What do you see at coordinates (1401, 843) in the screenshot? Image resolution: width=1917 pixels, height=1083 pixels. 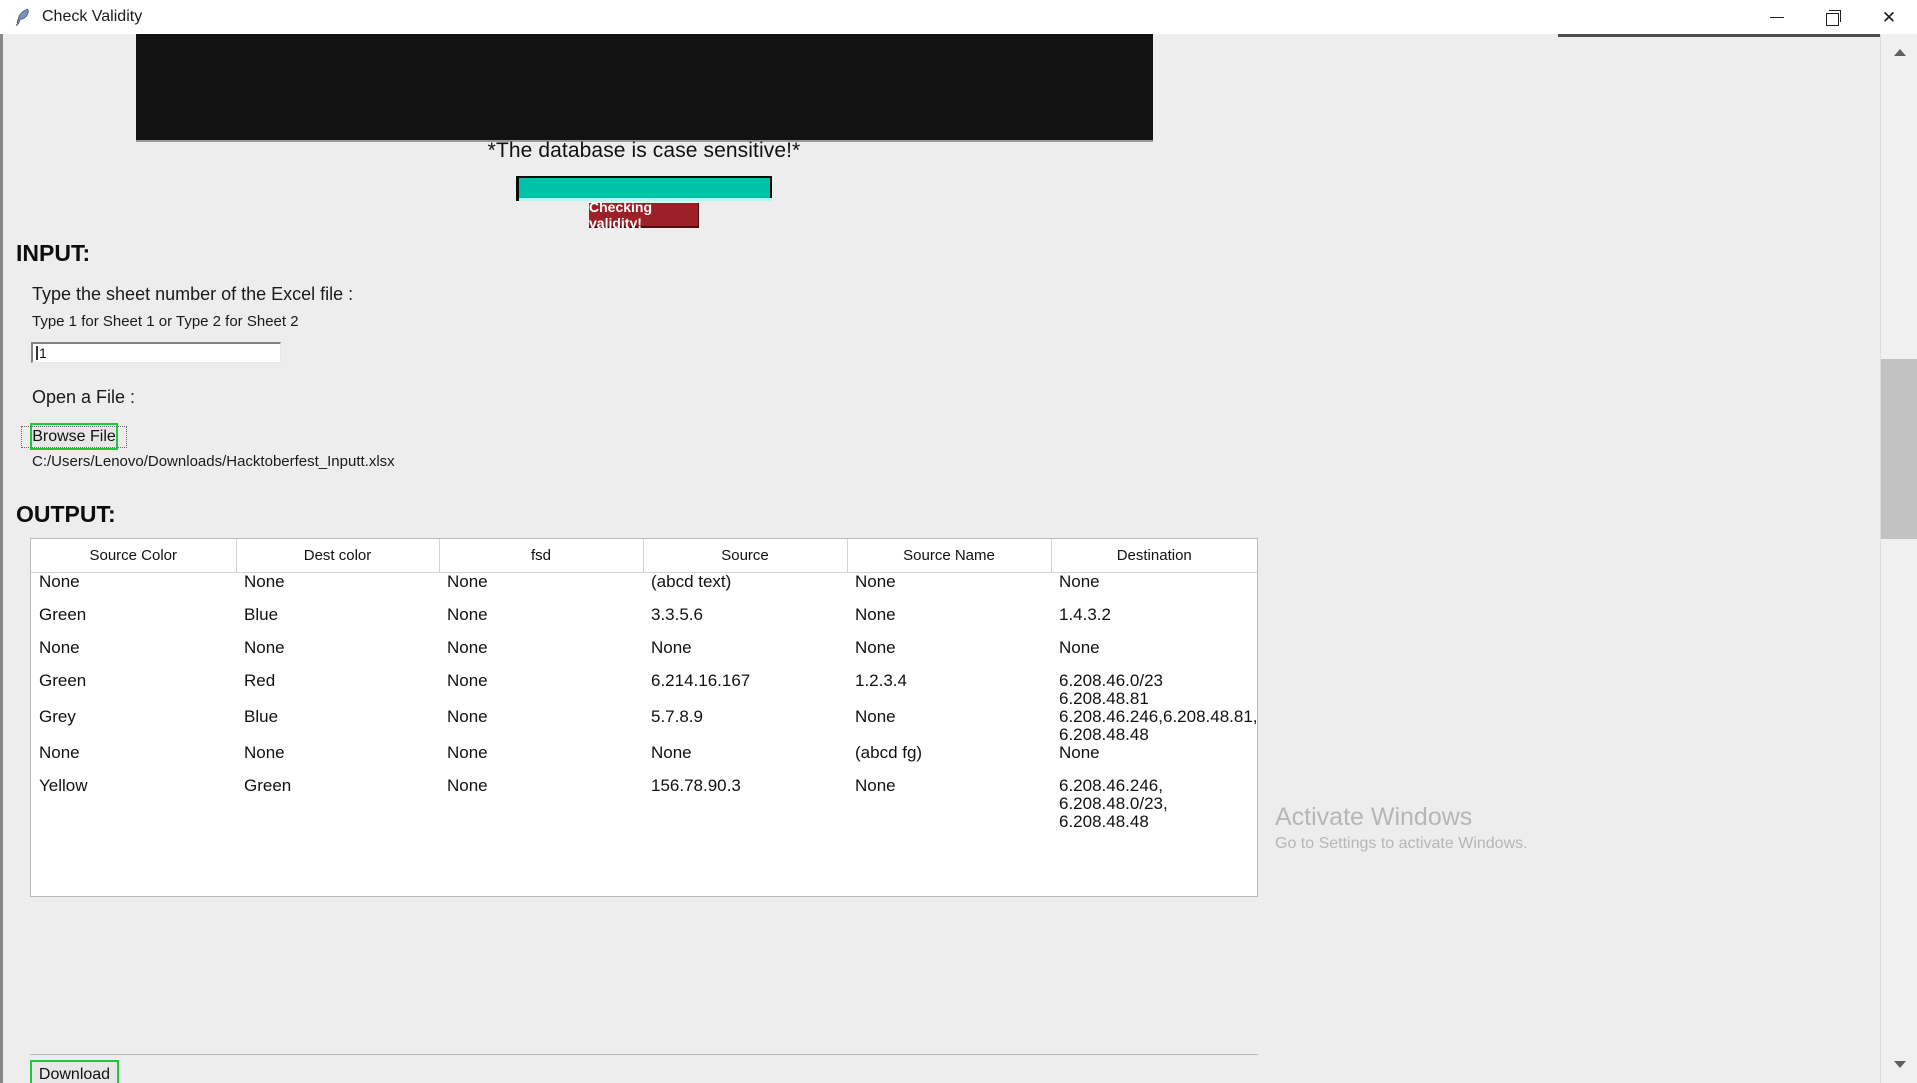 I see `watermark-subtitle: Go to Settings to activate Windows.` at bounding box center [1401, 843].